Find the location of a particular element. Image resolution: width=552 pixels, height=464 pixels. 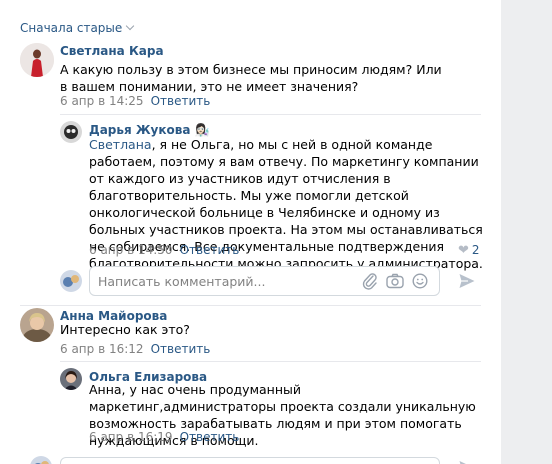

sort-label: Сначала старые is located at coordinates (71, 28).